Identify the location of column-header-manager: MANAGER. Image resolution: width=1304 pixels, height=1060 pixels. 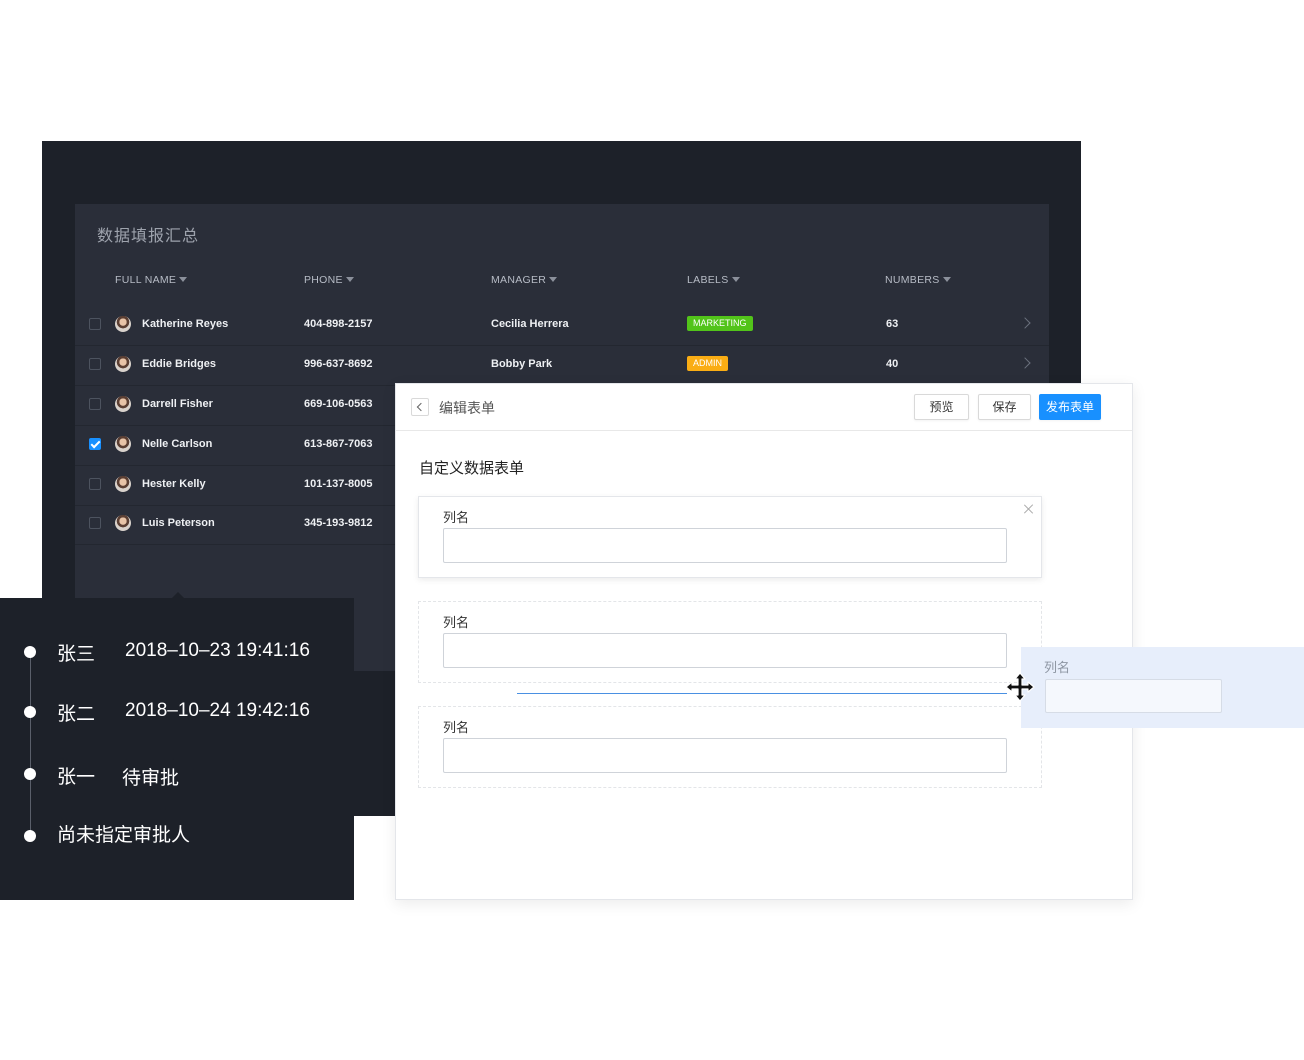
(524, 280).